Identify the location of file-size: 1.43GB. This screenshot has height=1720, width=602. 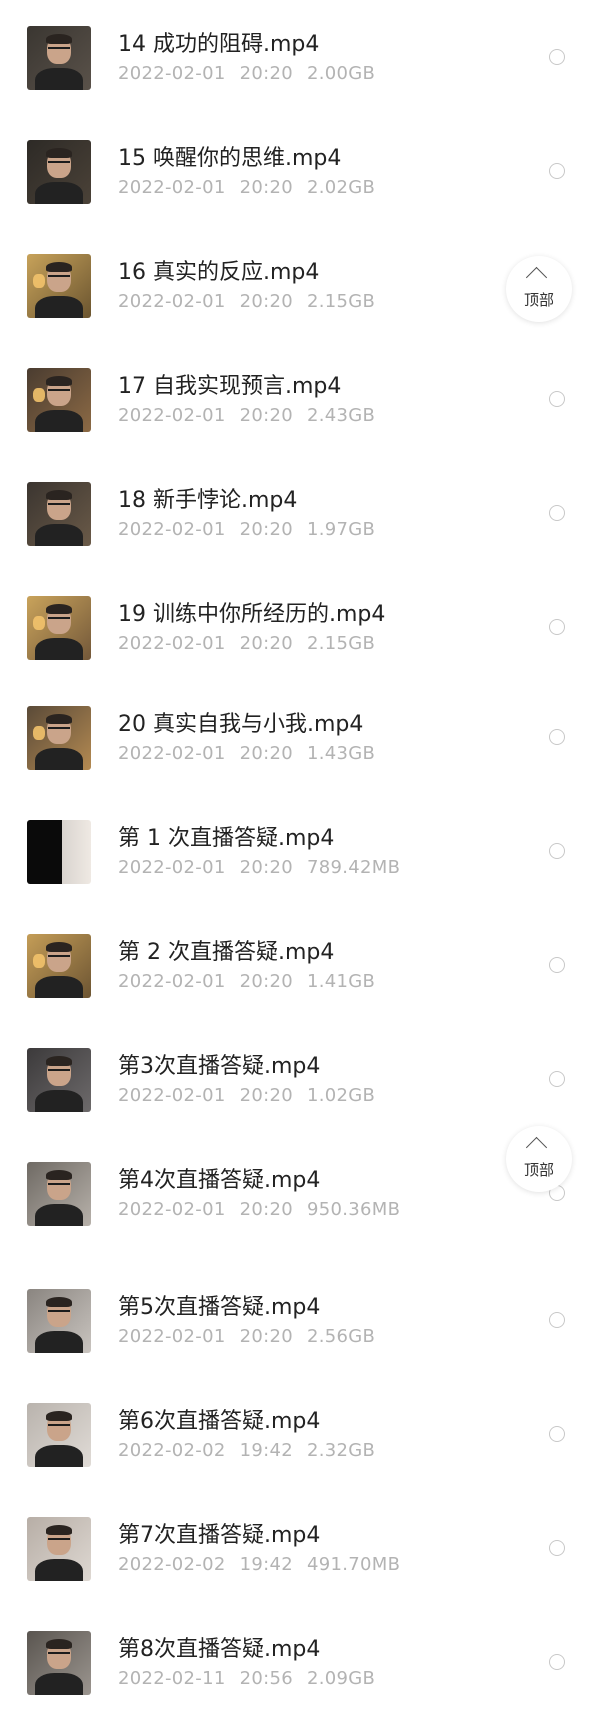
(341, 753).